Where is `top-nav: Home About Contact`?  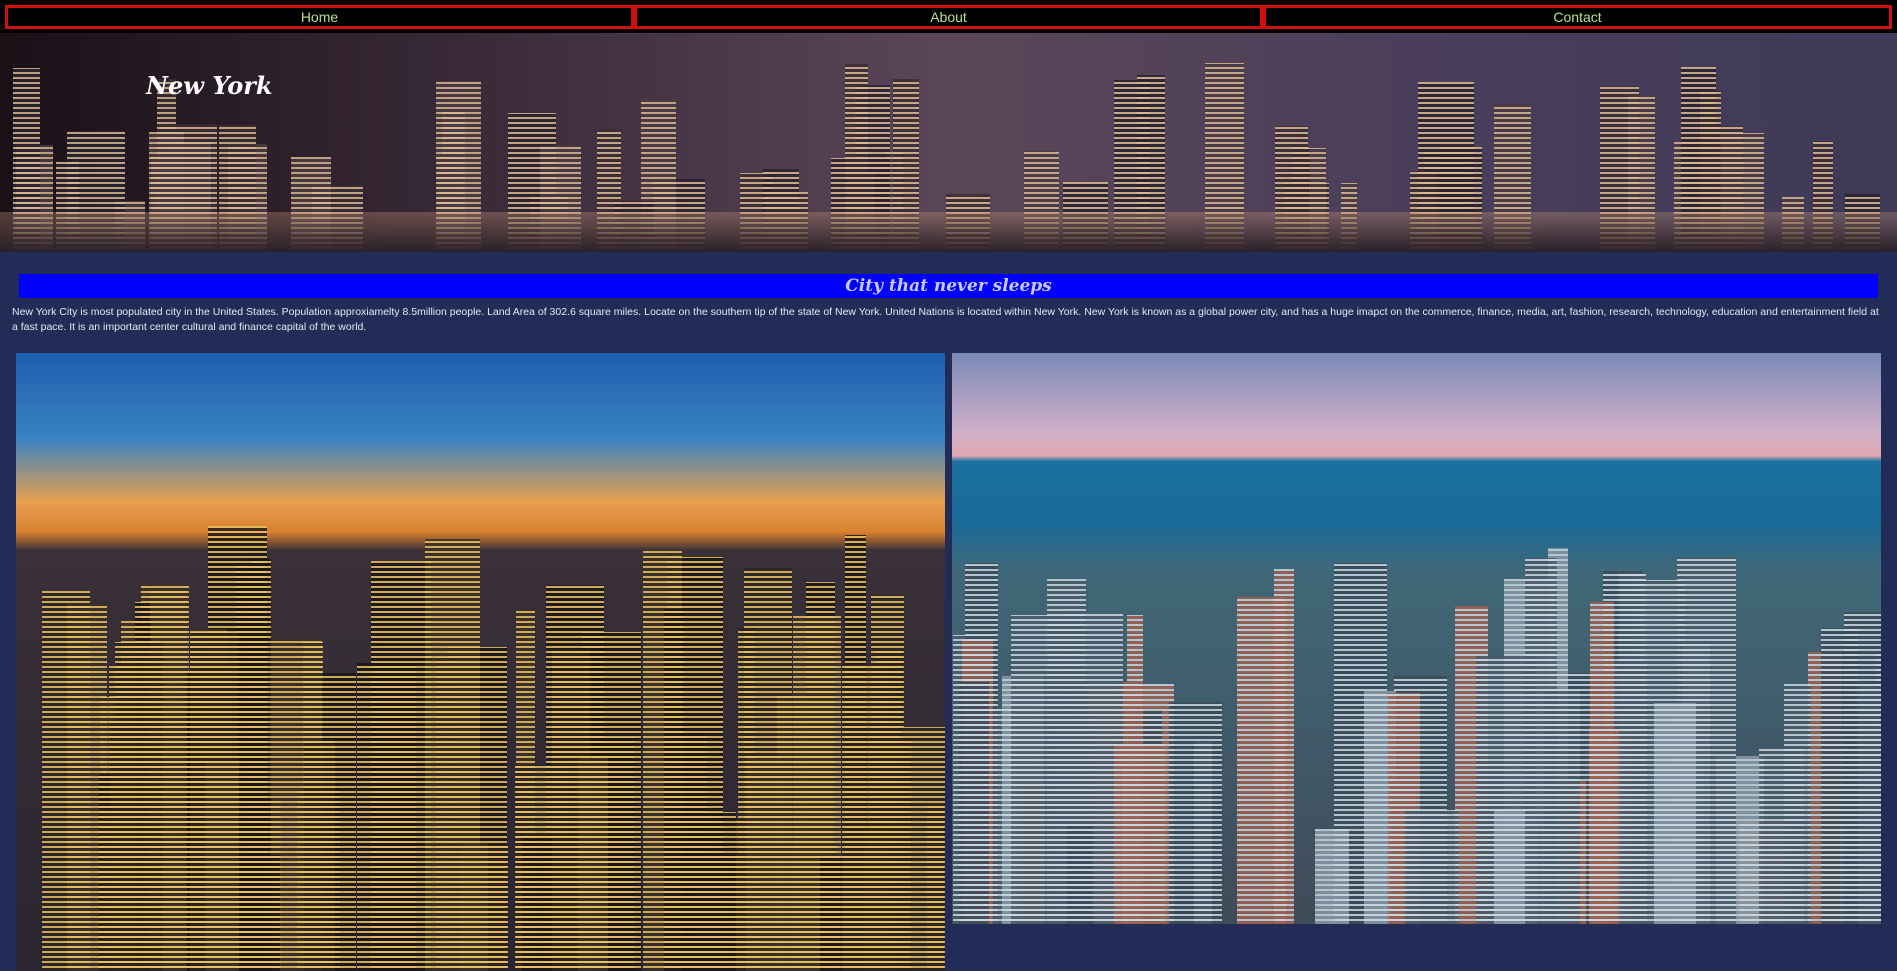 top-nav: Home About Contact is located at coordinates (948, 16).